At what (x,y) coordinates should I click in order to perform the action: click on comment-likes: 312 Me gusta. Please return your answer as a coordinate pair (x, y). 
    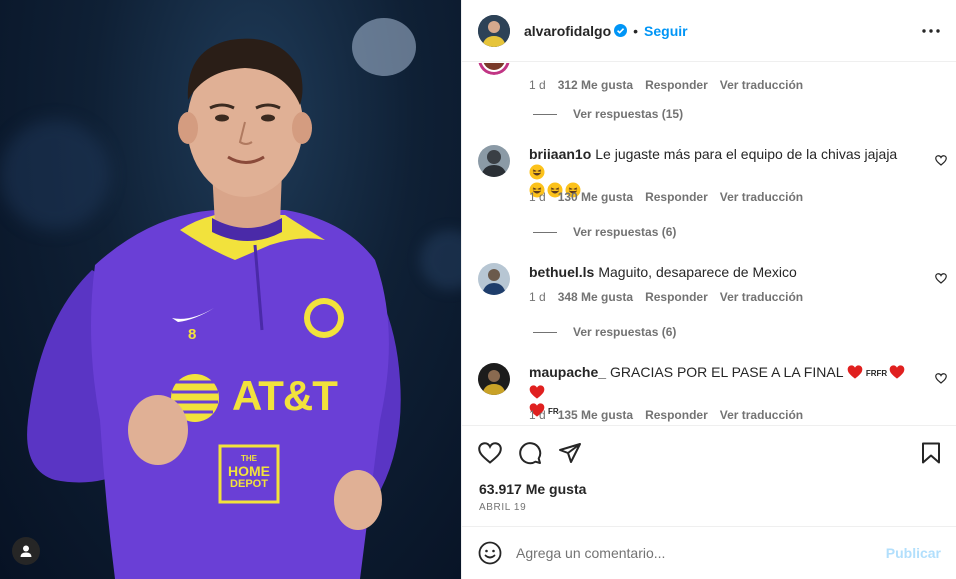
    Looking at the image, I should click on (595, 85).